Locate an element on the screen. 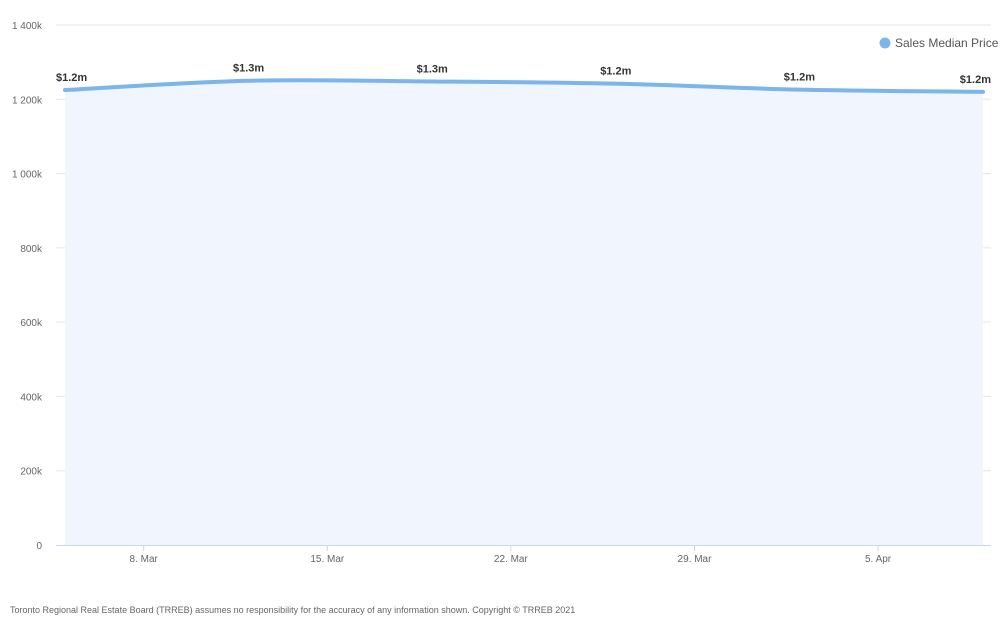 The image size is (1007, 630). y-tick-label: 400k is located at coordinates (31, 397).